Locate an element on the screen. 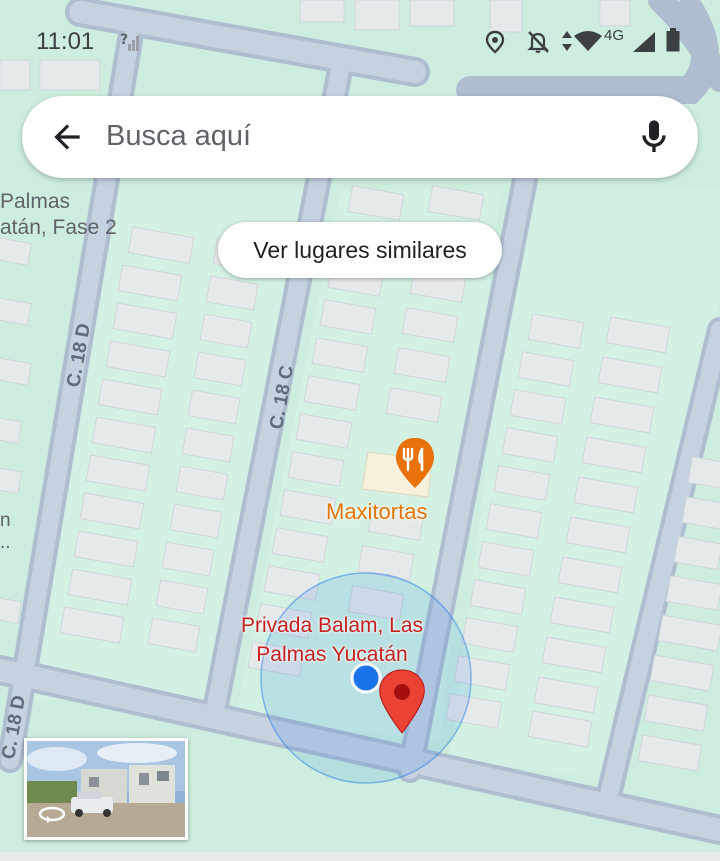  pin-label-line1: Privada Balam, Las is located at coordinates (332, 625).